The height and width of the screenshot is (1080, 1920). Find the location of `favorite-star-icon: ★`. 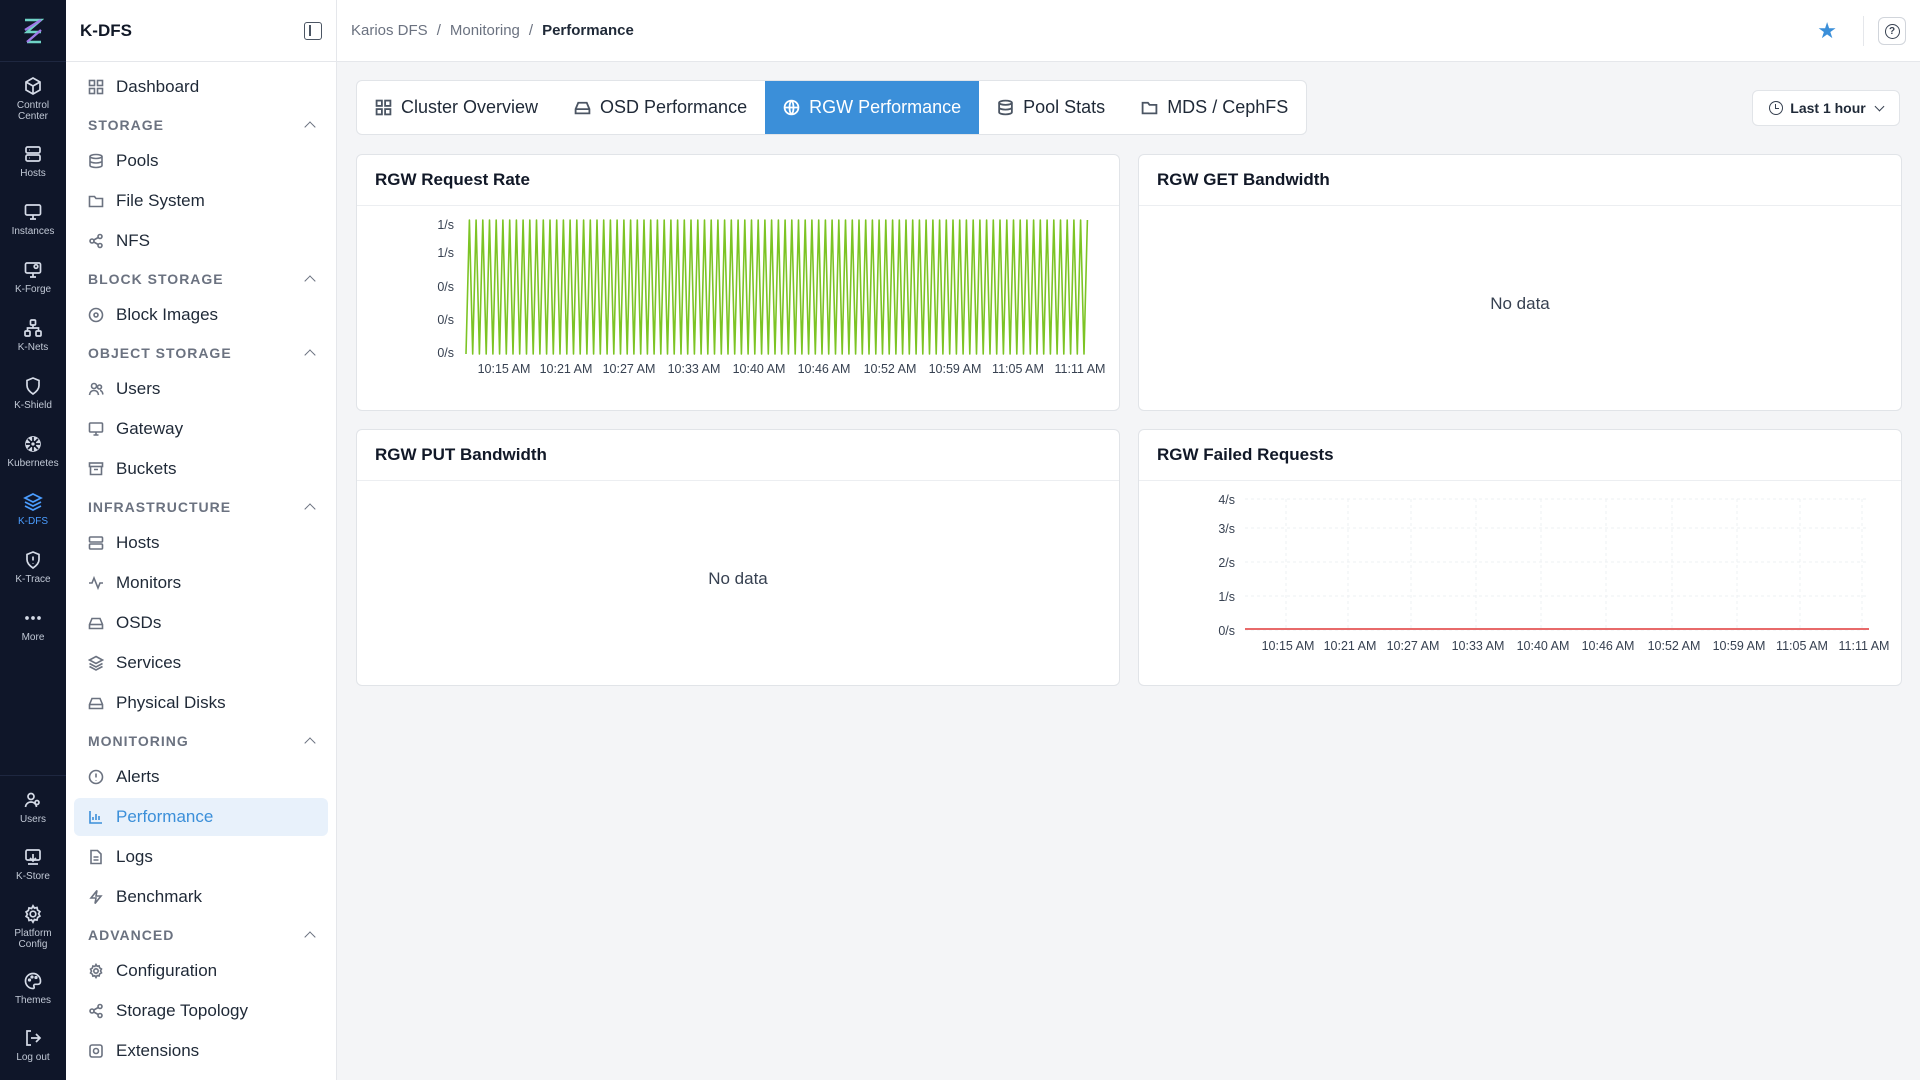

favorite-star-icon: ★ is located at coordinates (1827, 31).